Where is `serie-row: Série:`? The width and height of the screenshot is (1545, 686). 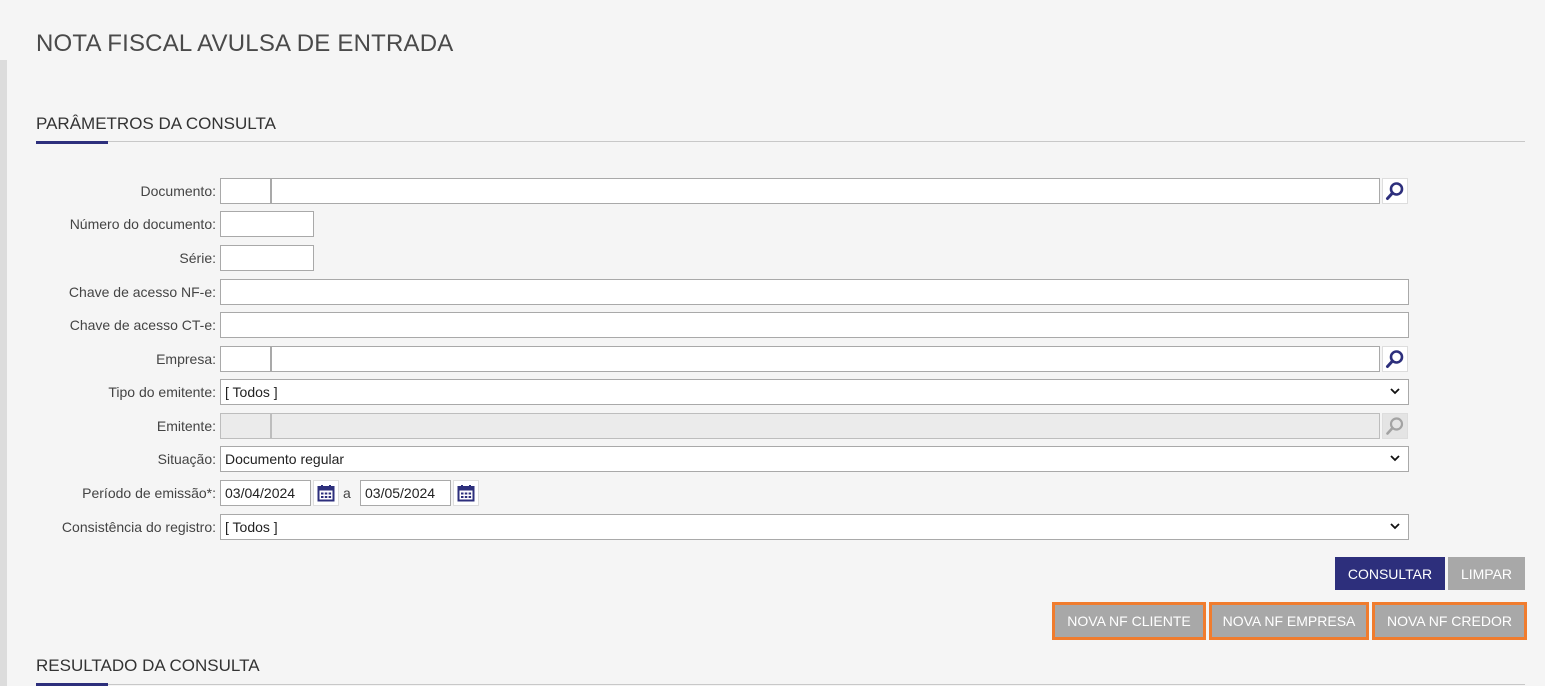
serie-row: Série: is located at coordinates (772, 258).